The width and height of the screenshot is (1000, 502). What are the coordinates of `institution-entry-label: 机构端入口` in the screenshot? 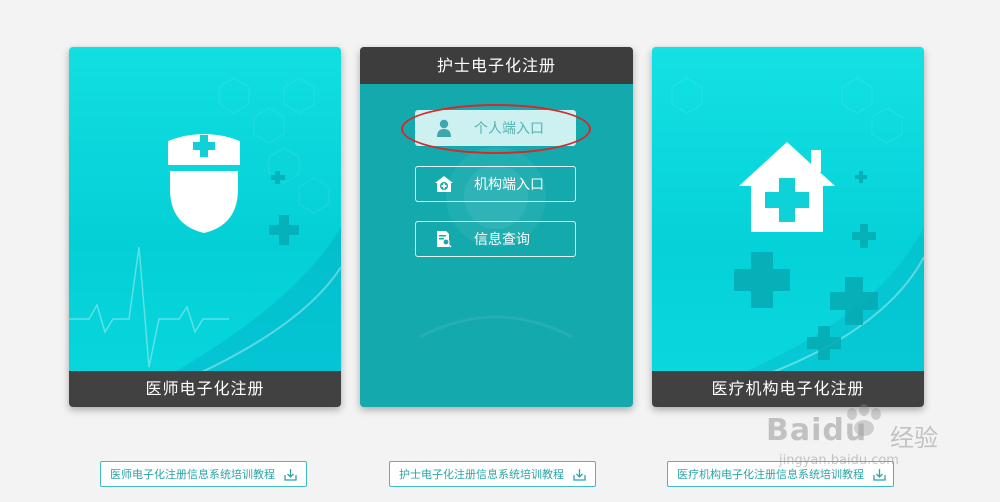 It's located at (509, 185).